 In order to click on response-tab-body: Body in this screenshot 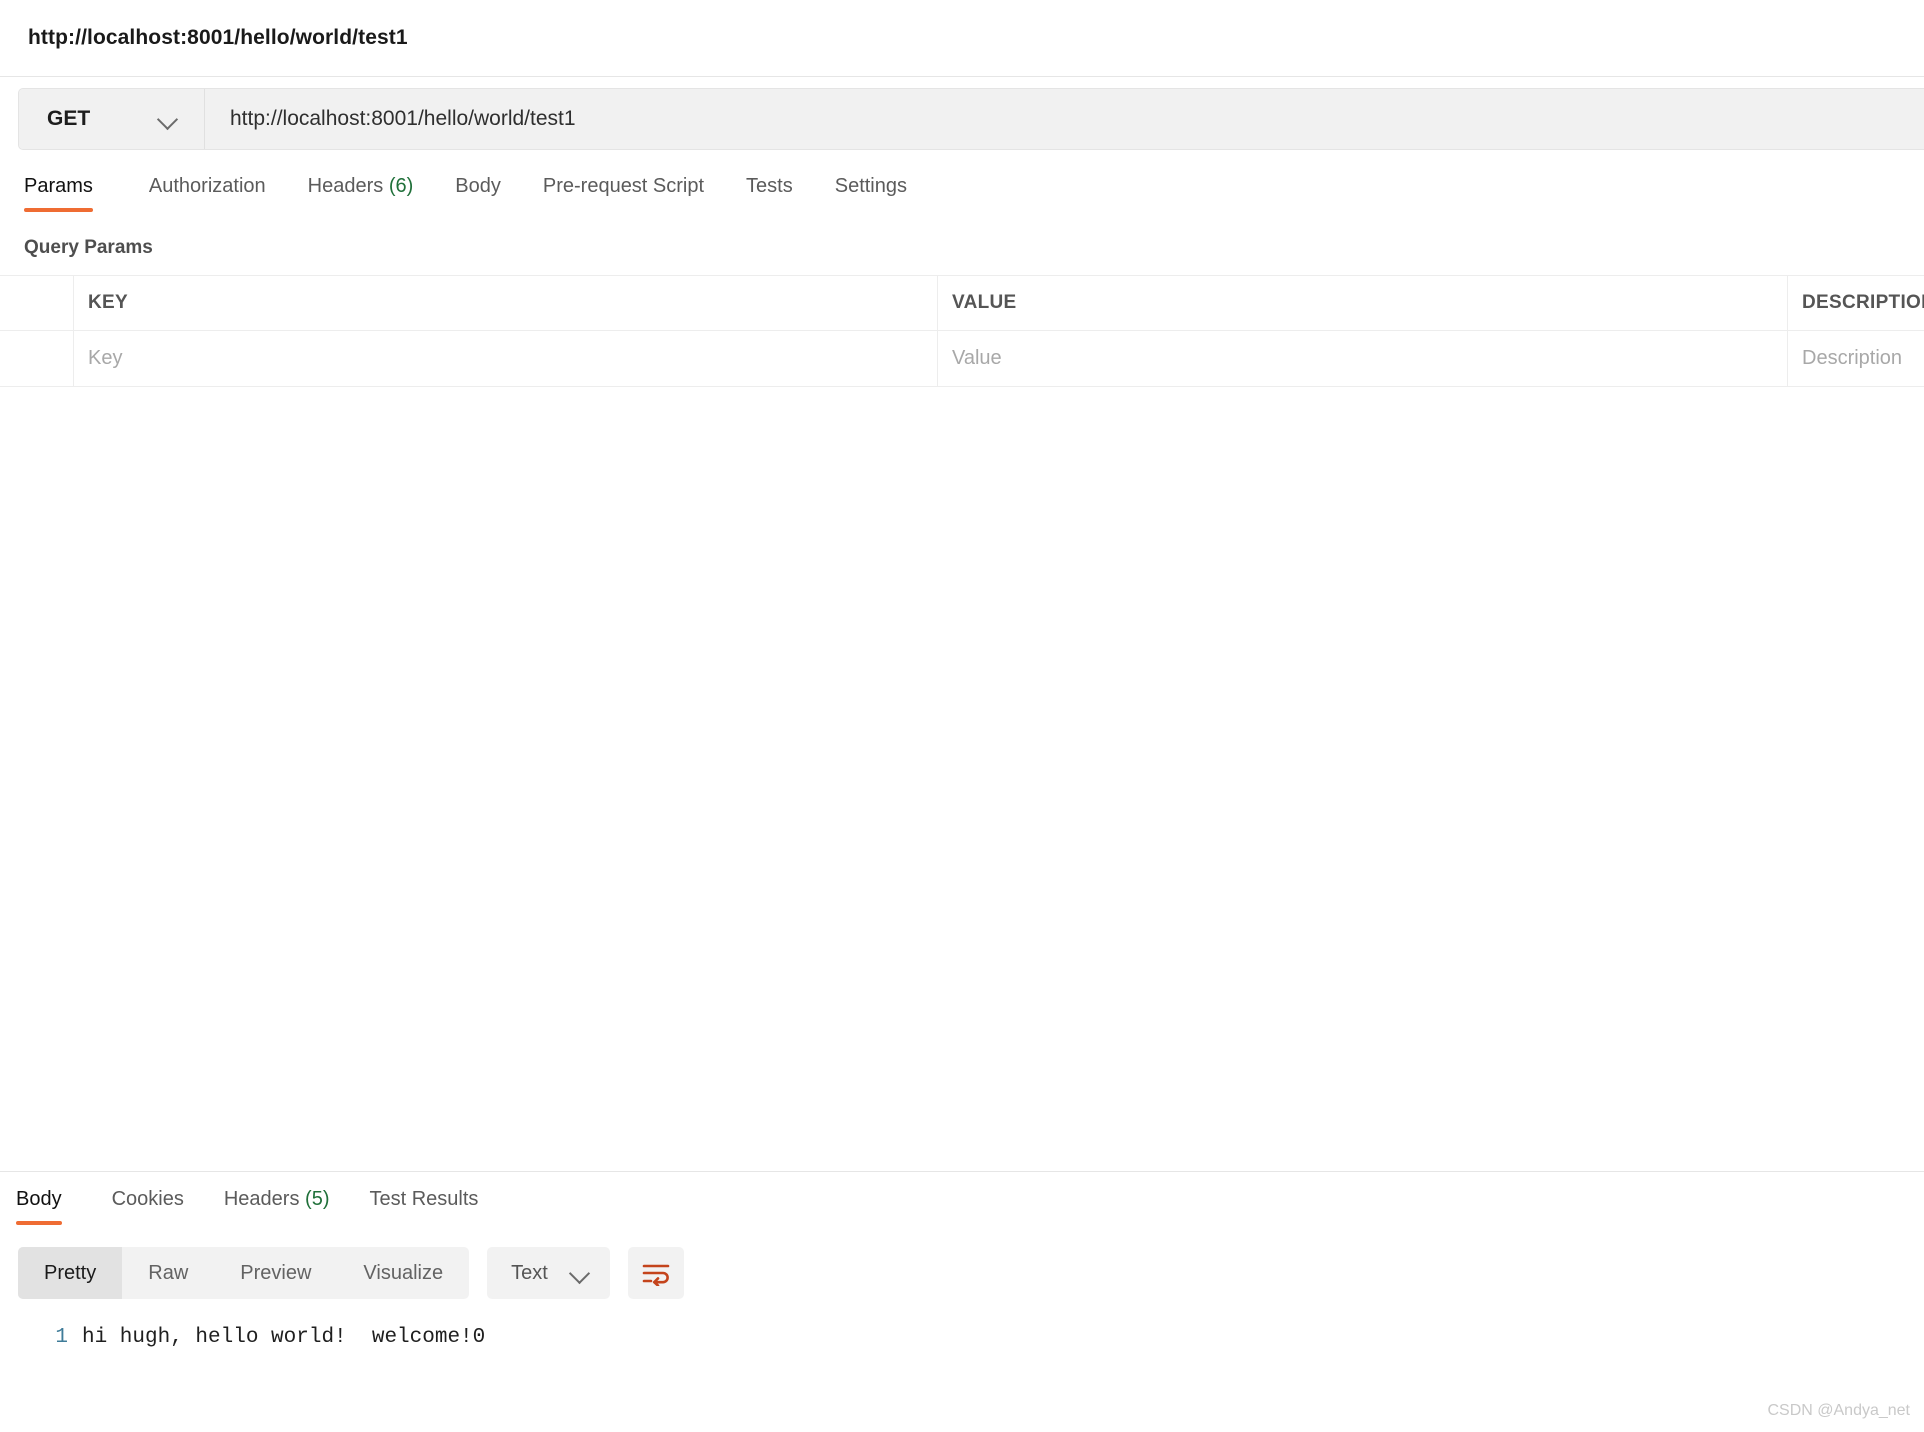, I will do `click(49, 1206)`.